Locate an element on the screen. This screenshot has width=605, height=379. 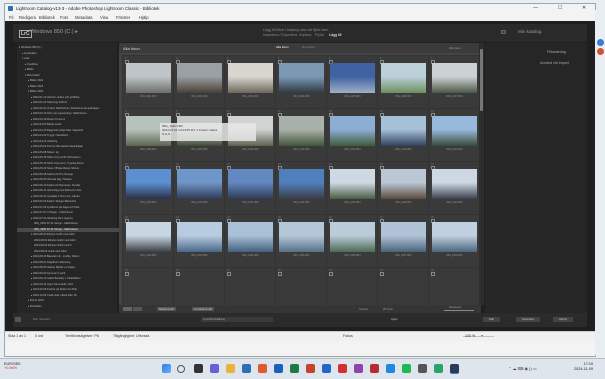
app-icon-green is located at coordinates (438, 368).